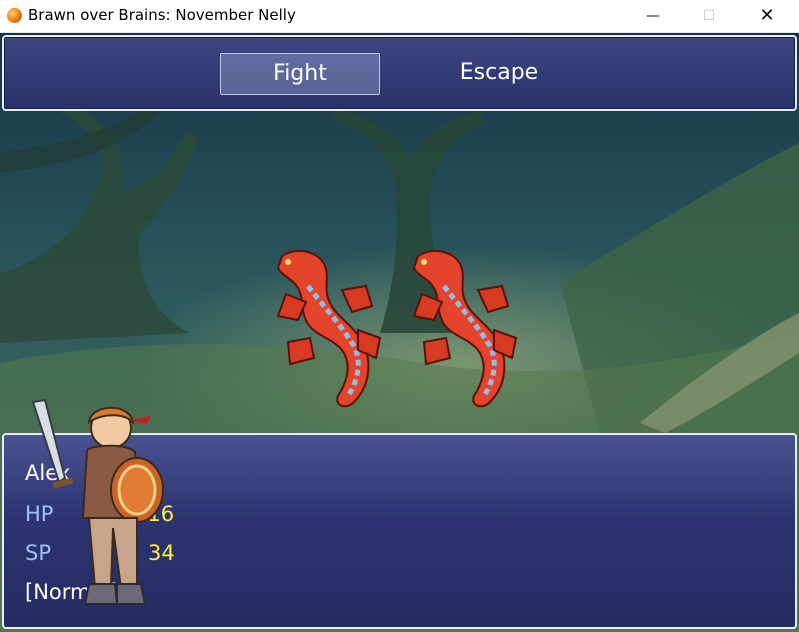  Describe the element at coordinates (162, 15) in the screenshot. I see `window-title: Brawn over Brains: November Nelly` at that location.